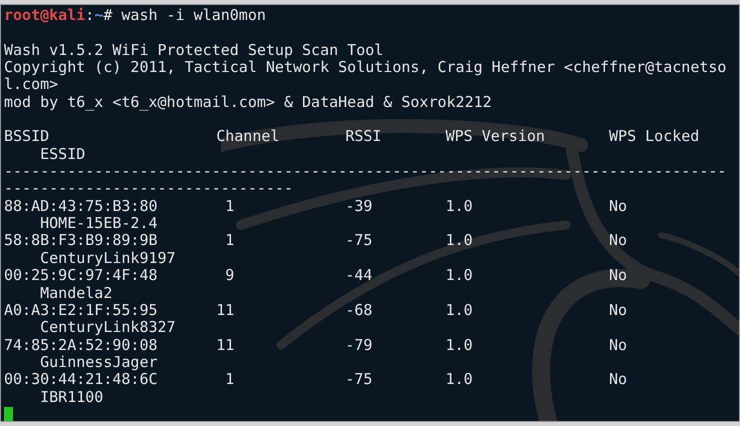  What do you see at coordinates (45, 15) in the screenshot?
I see `prompt-user-host: root@kali` at bounding box center [45, 15].